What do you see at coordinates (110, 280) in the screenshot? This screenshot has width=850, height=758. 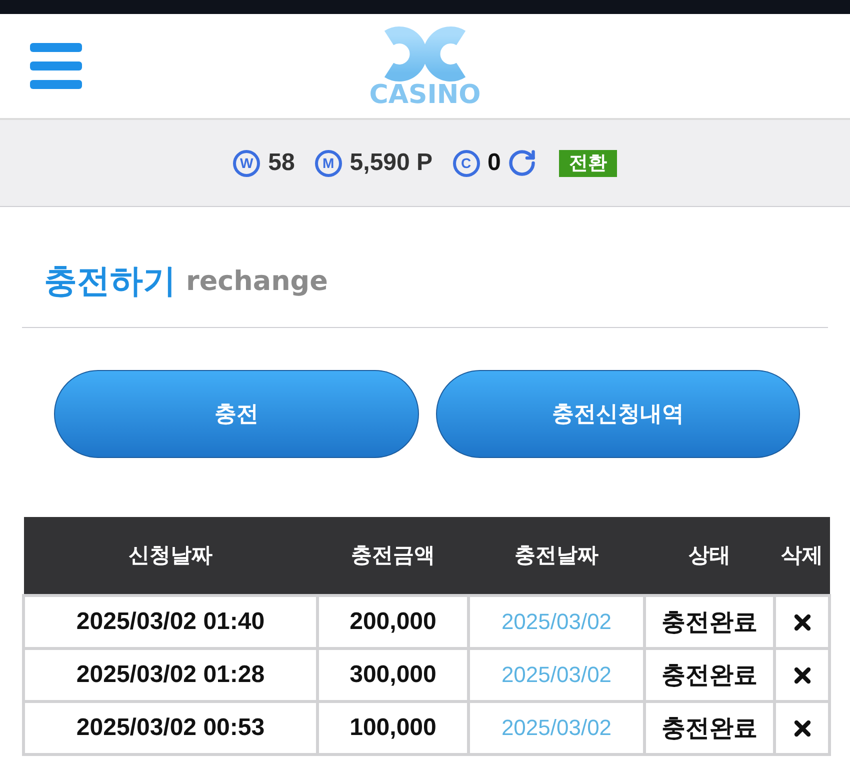 I see `page-title: 충전하기` at bounding box center [110, 280].